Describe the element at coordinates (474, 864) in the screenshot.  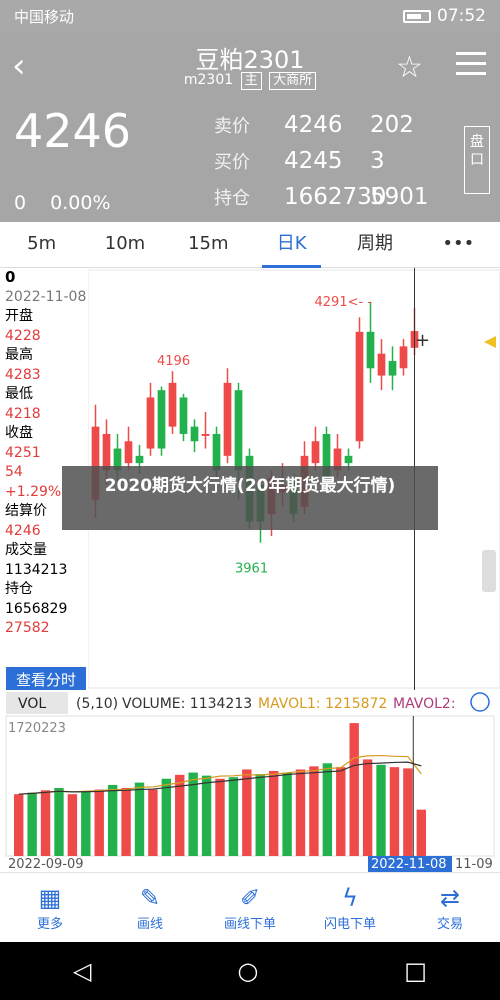
I see `x-next-label: 11-09` at that location.